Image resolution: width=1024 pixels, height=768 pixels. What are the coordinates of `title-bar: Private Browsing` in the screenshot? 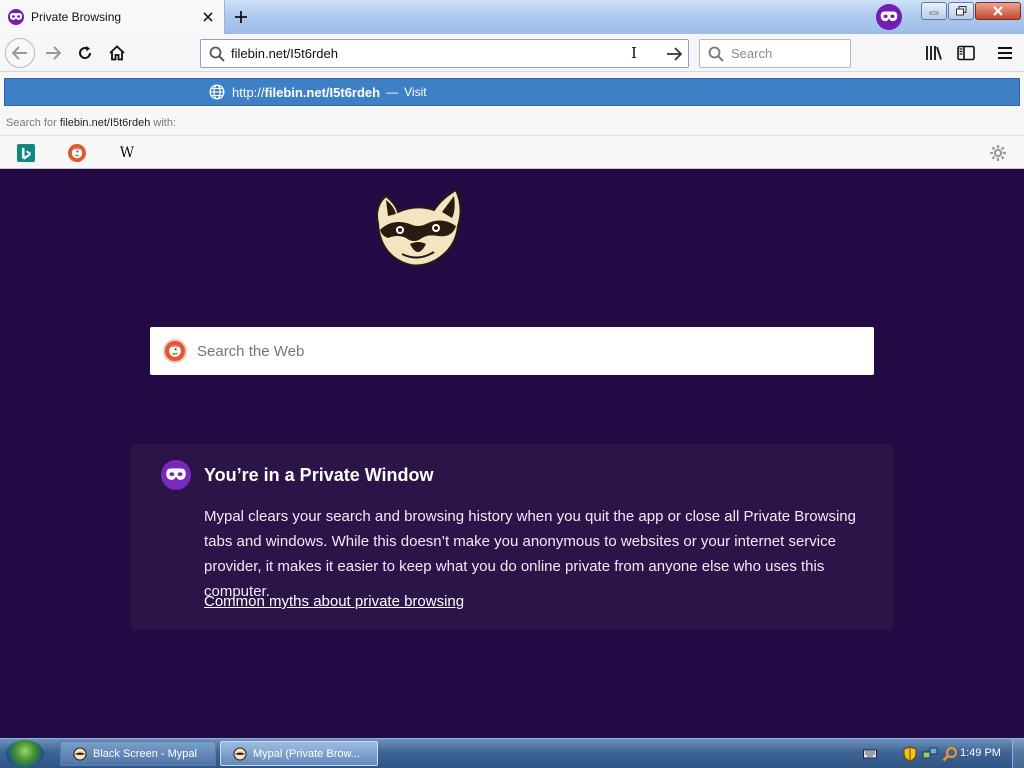 It's located at (512, 17).